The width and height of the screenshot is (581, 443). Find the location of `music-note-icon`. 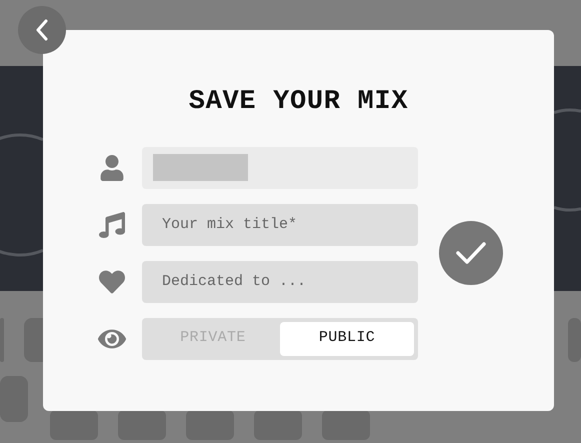

music-note-icon is located at coordinates (112, 225).